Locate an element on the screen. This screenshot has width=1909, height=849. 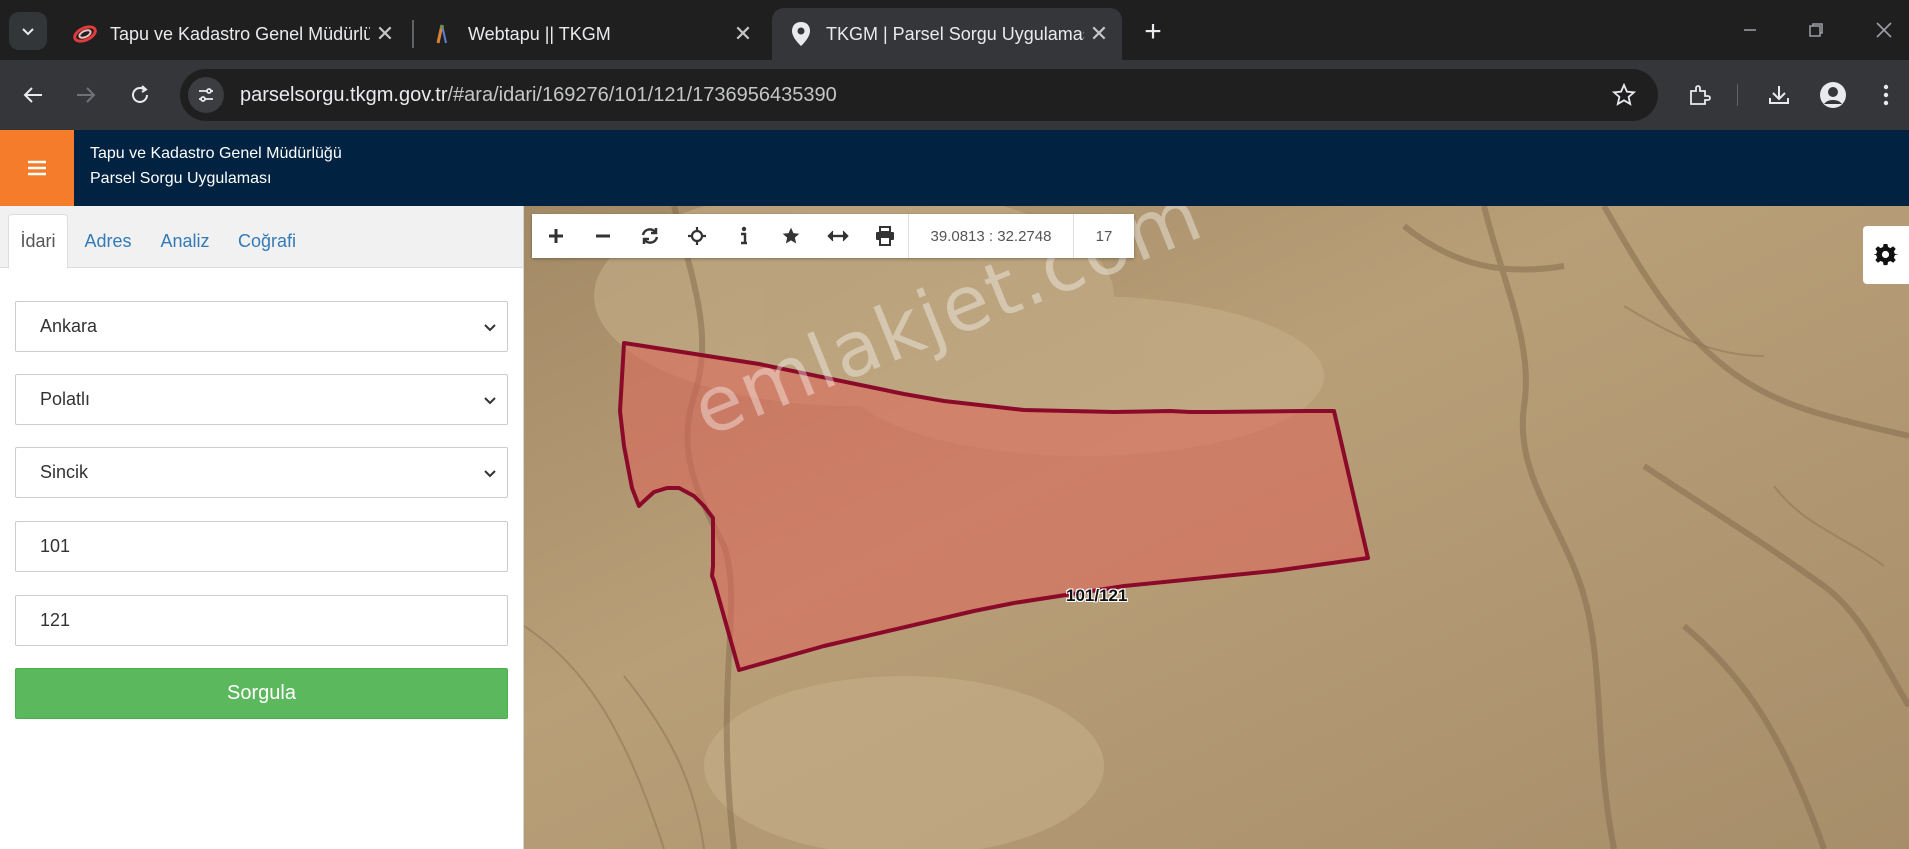
tab-idari: İdari is located at coordinates (38, 241).